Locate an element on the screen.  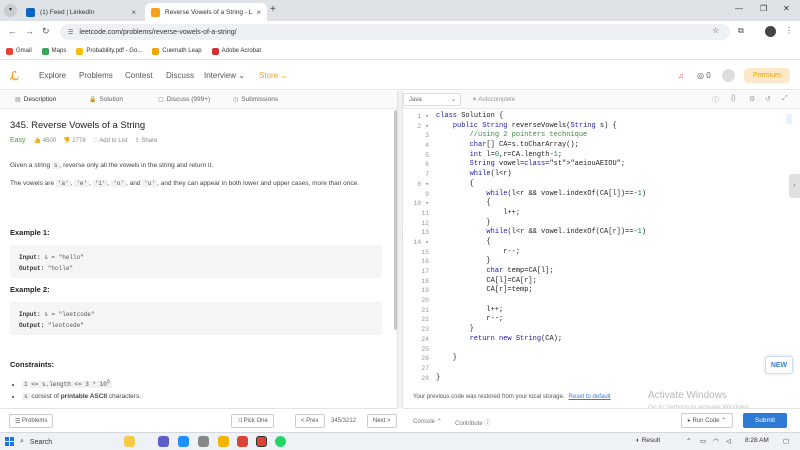
search-icon: ⌕ is located at coordinates (22, 441).